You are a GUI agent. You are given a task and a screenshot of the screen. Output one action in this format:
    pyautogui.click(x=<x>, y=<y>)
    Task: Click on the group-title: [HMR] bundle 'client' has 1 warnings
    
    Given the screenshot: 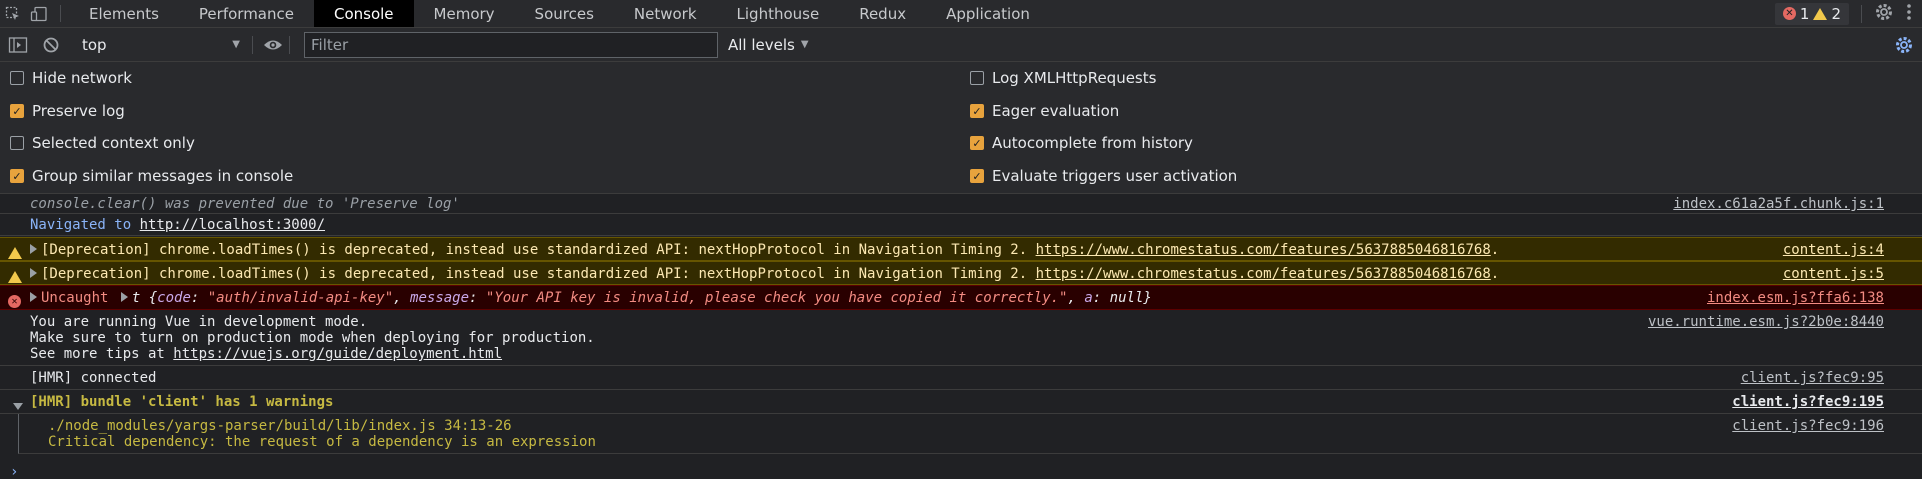 What is the action you would take?
    pyautogui.click(x=182, y=402)
    